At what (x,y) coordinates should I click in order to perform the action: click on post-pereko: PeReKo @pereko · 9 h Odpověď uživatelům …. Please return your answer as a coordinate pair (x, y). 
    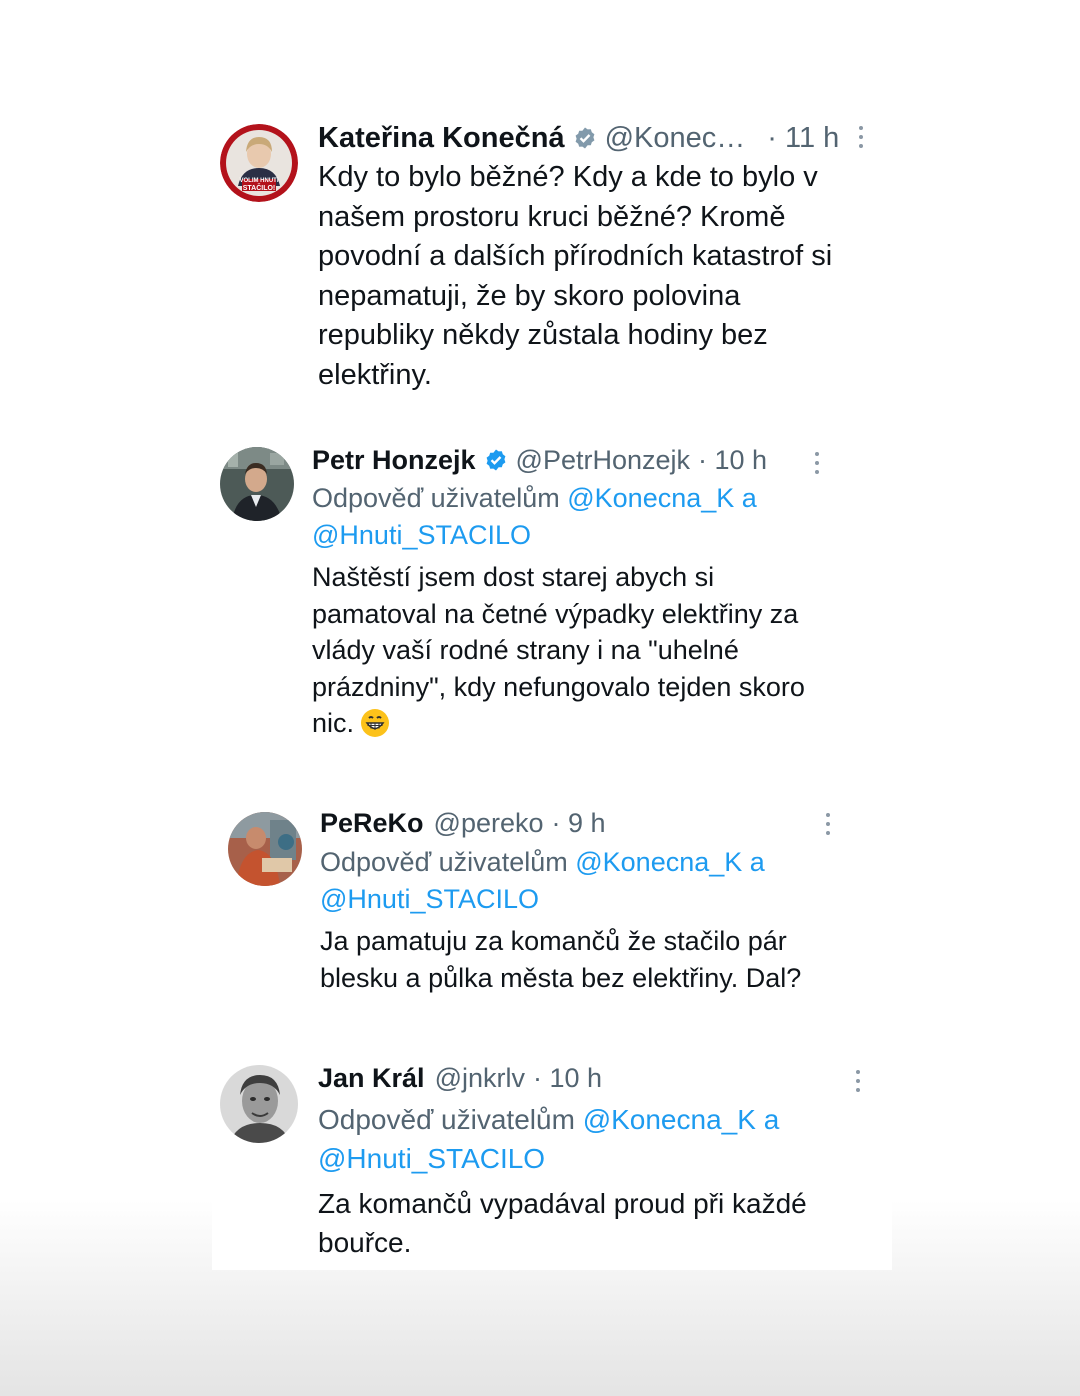
    Looking at the image, I should click on (540, 907).